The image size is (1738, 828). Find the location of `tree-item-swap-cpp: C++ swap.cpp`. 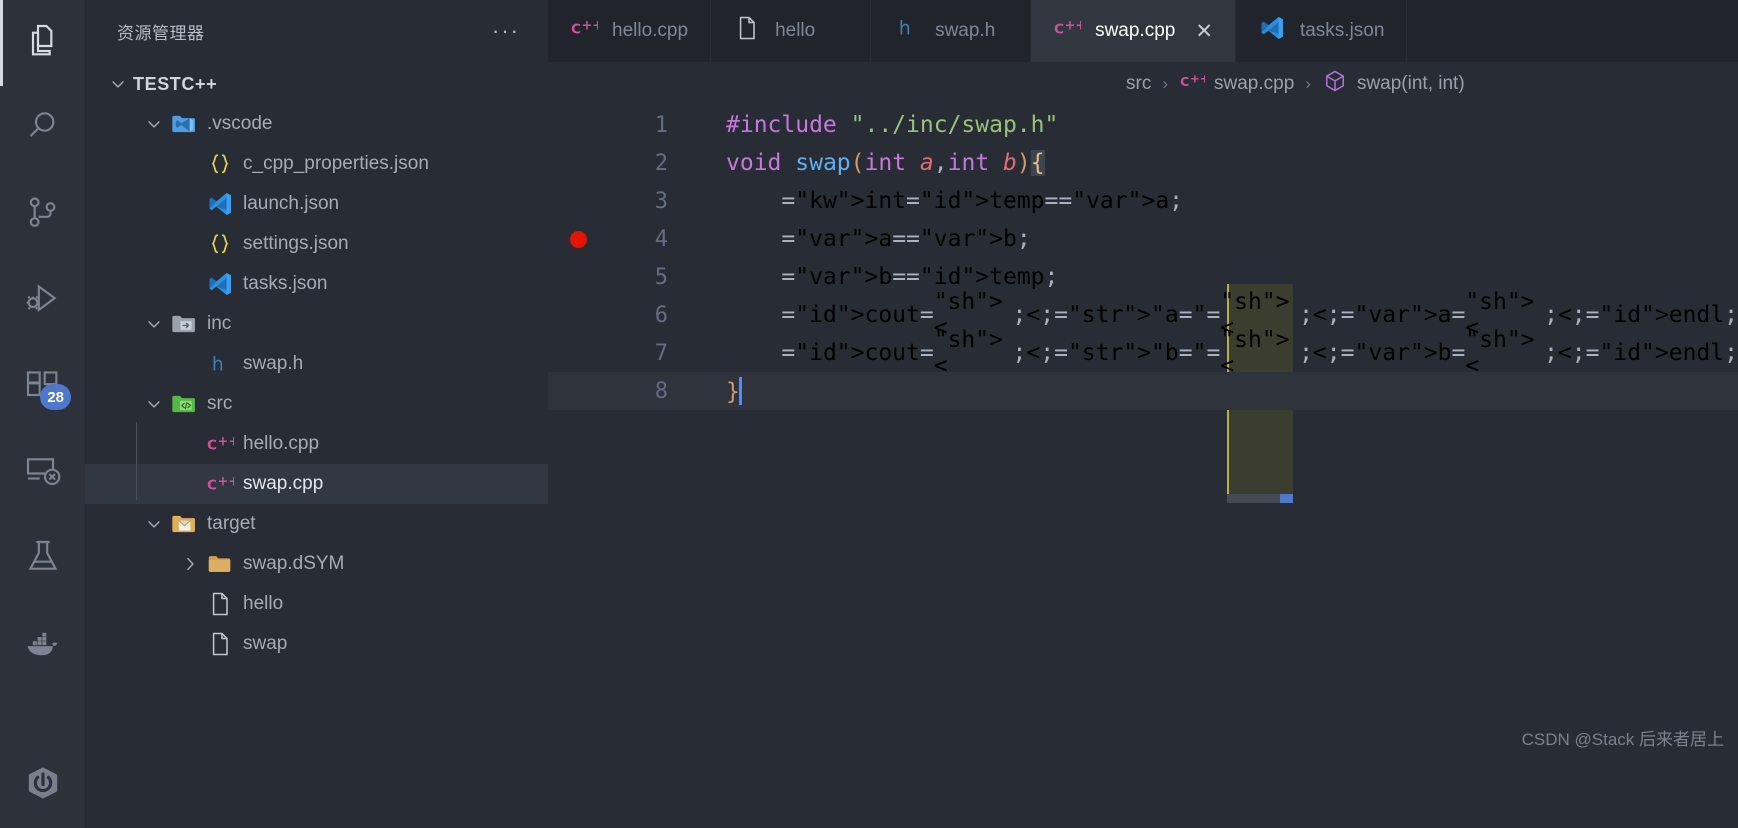

tree-item-swap-cpp: C++ swap.cpp is located at coordinates (316, 484).